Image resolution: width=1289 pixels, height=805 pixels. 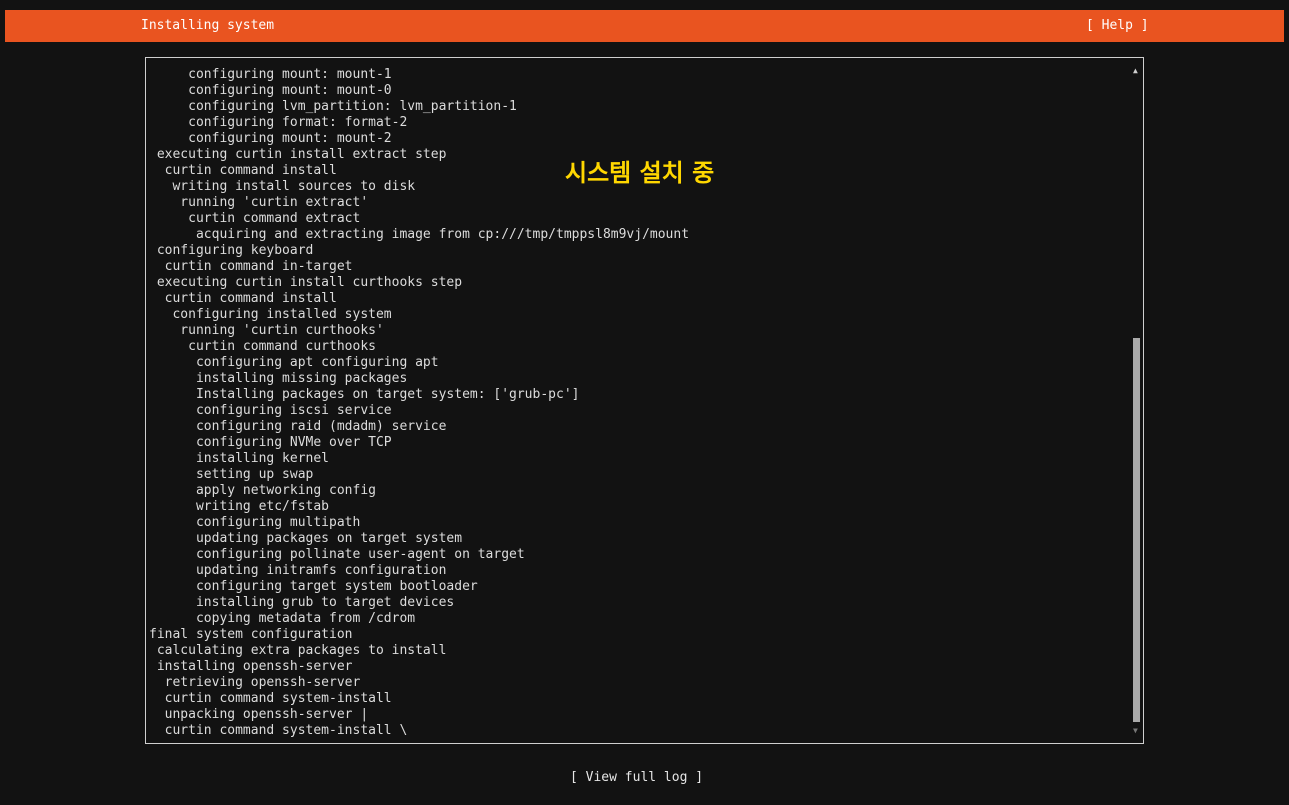 I want to click on log-line: curtin command curthooks, so click(x=262, y=346).